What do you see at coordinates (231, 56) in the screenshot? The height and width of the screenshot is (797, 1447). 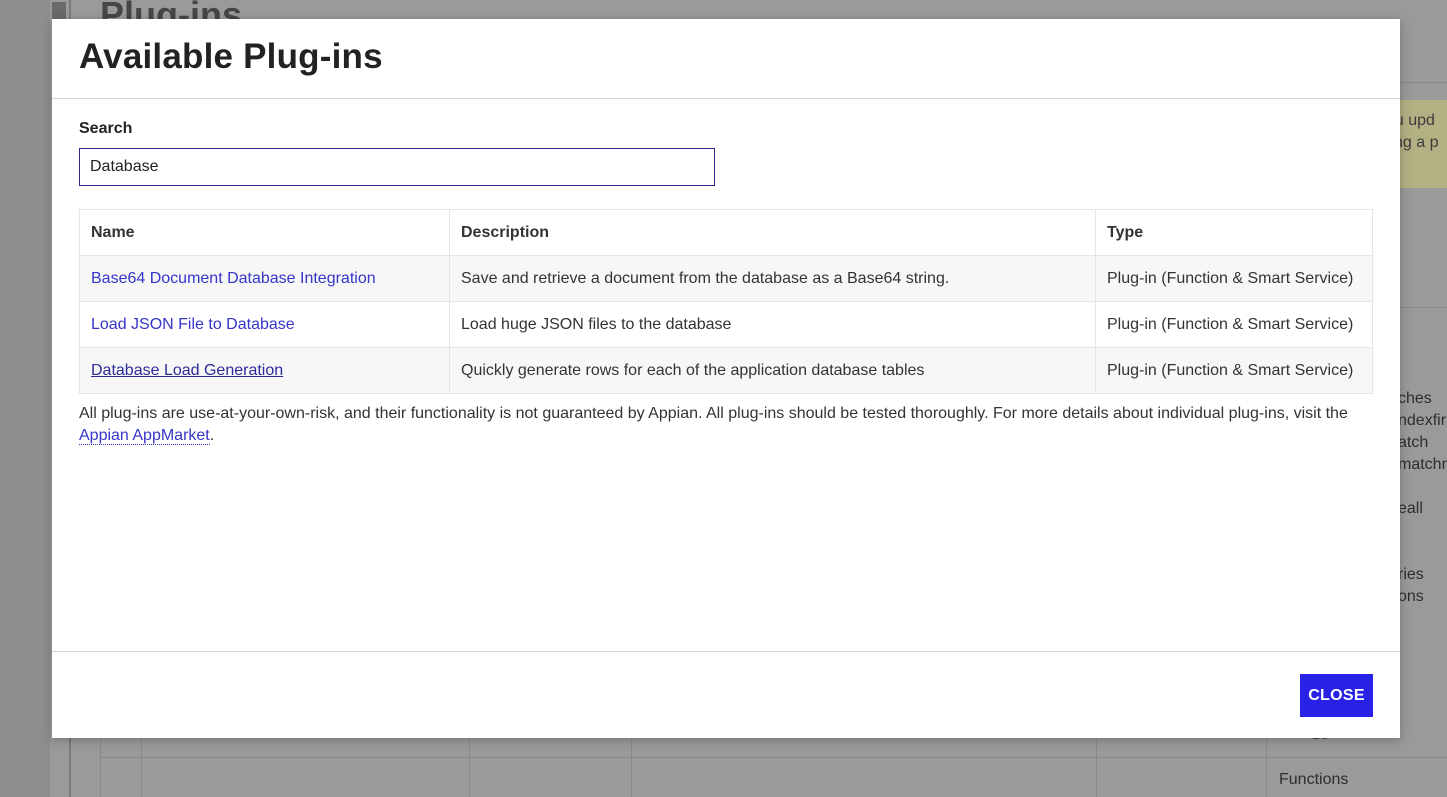 I see `dialog-title: Available Plug-ins` at bounding box center [231, 56].